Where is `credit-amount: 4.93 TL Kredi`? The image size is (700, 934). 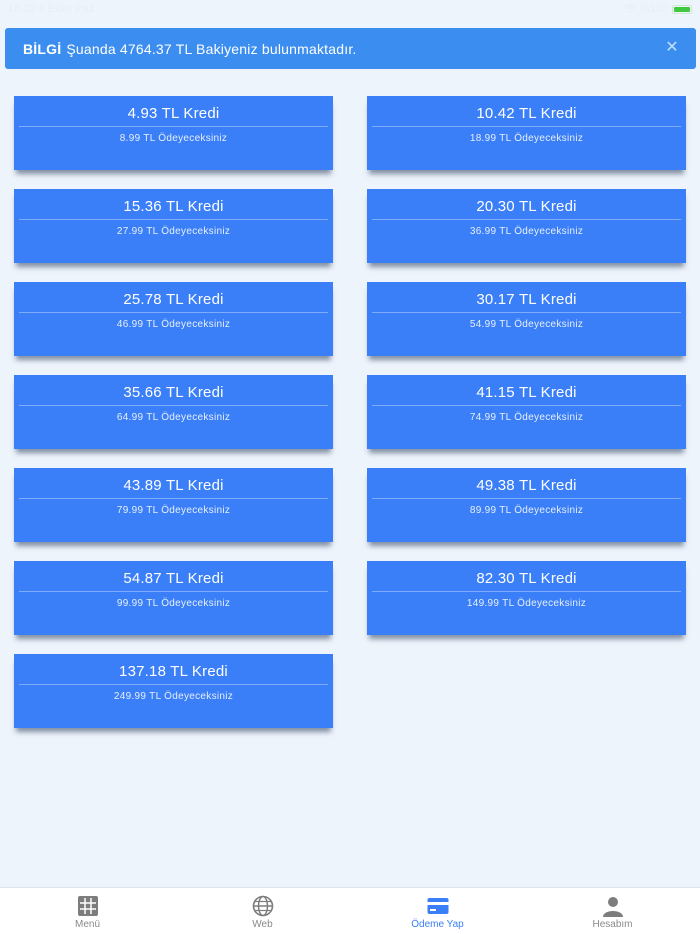 credit-amount: 4.93 TL Kredi is located at coordinates (173, 111).